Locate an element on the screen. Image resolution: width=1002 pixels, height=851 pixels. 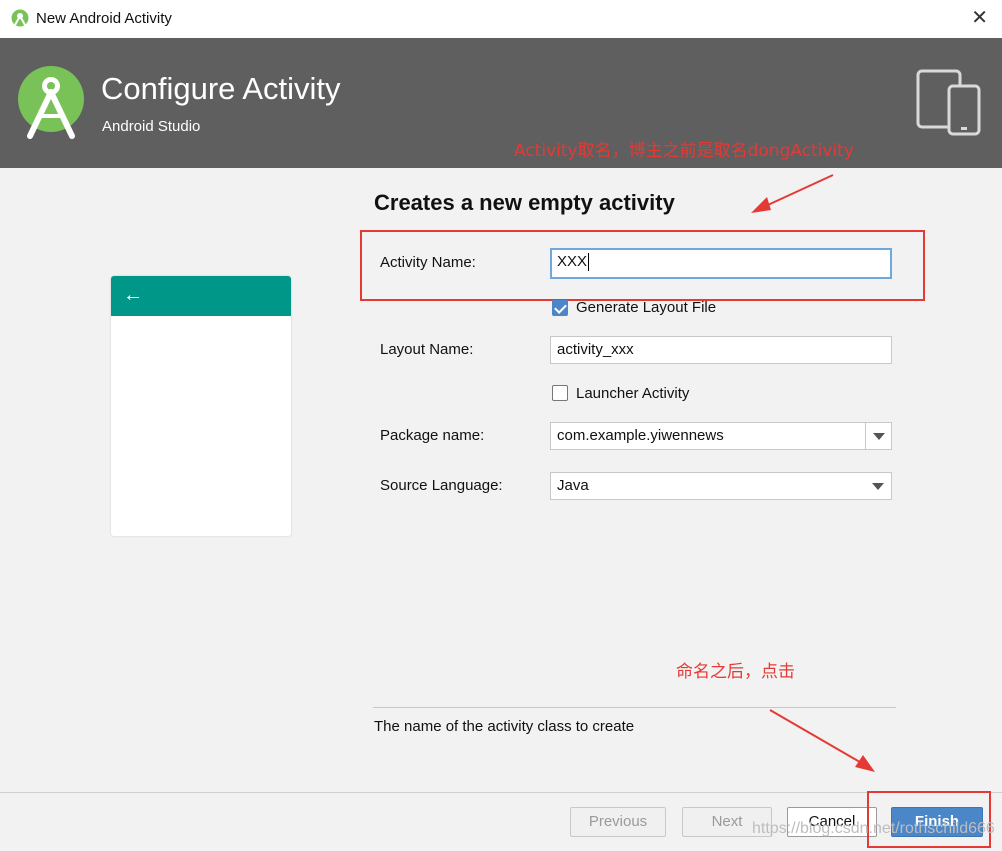
back-arrow-icon: ← is located at coordinates (133, 295).